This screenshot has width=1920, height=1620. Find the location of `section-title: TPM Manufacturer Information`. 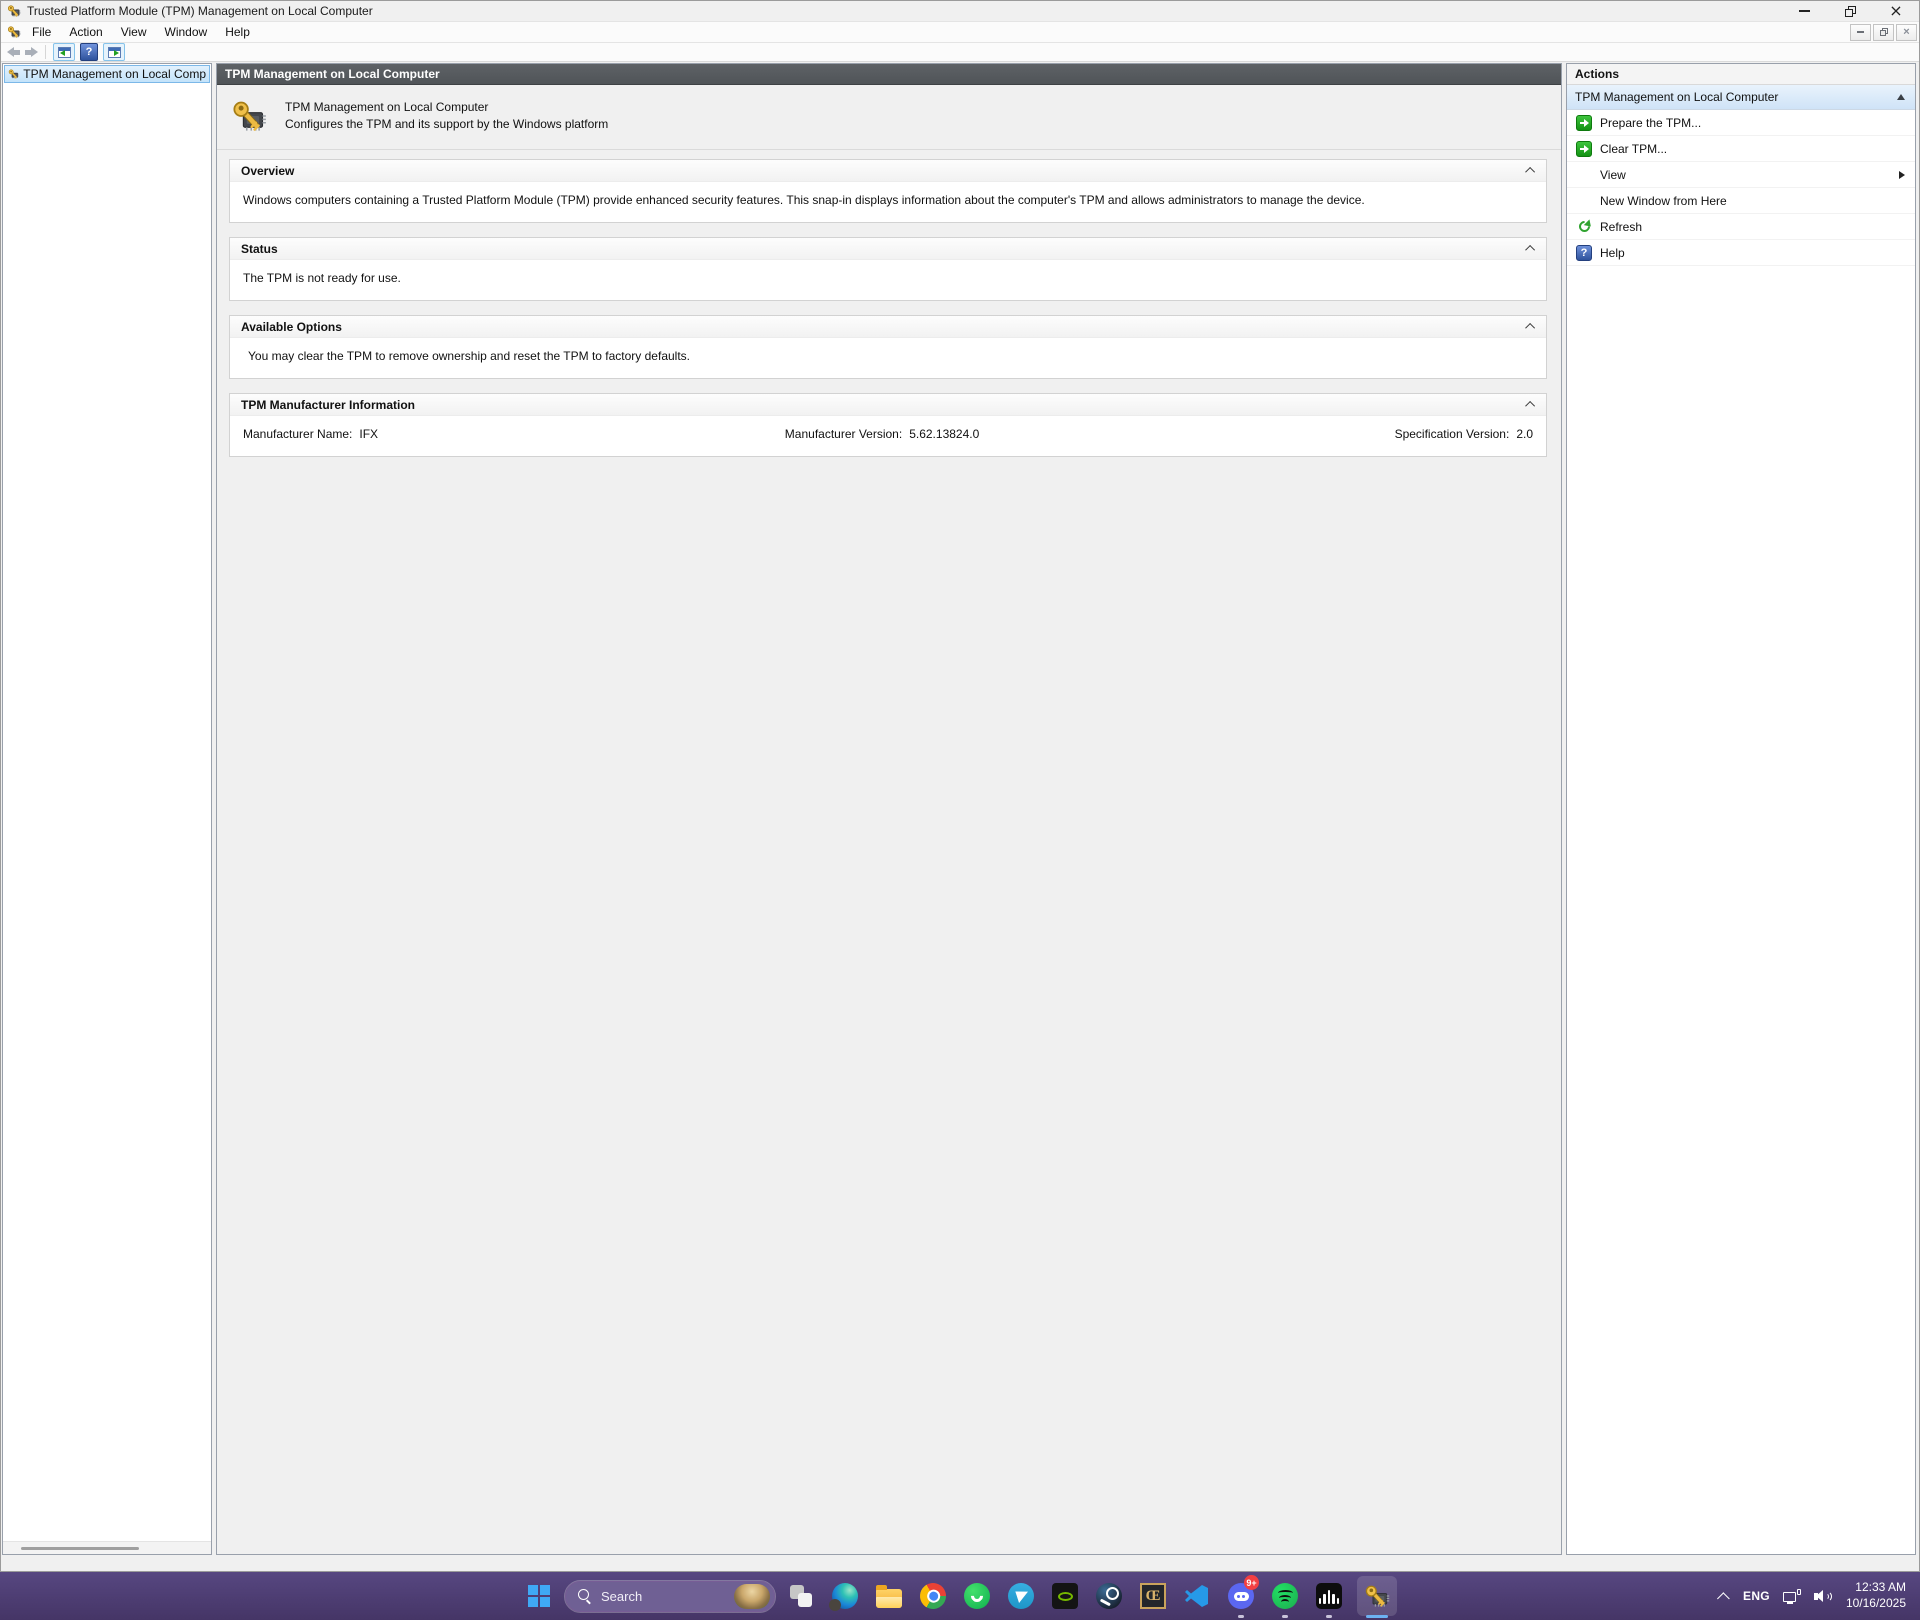

section-title: TPM Manufacturer Information is located at coordinates (328, 404).